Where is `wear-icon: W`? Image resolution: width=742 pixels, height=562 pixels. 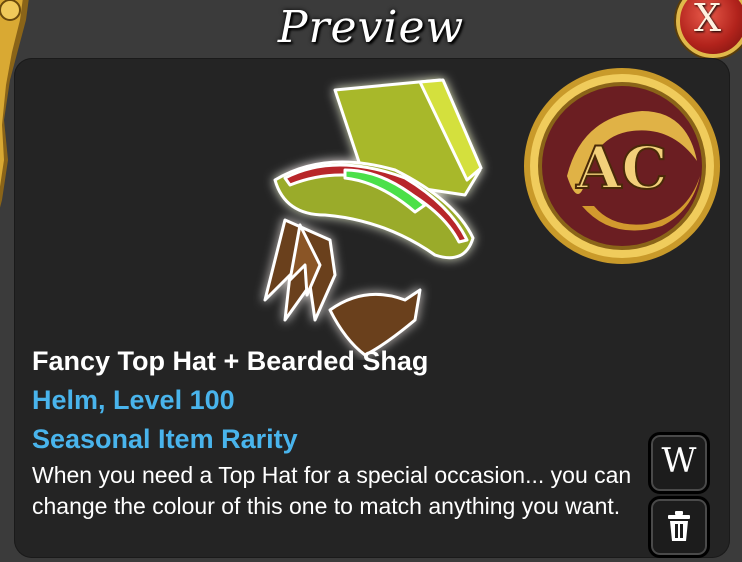 wear-icon: W is located at coordinates (679, 461).